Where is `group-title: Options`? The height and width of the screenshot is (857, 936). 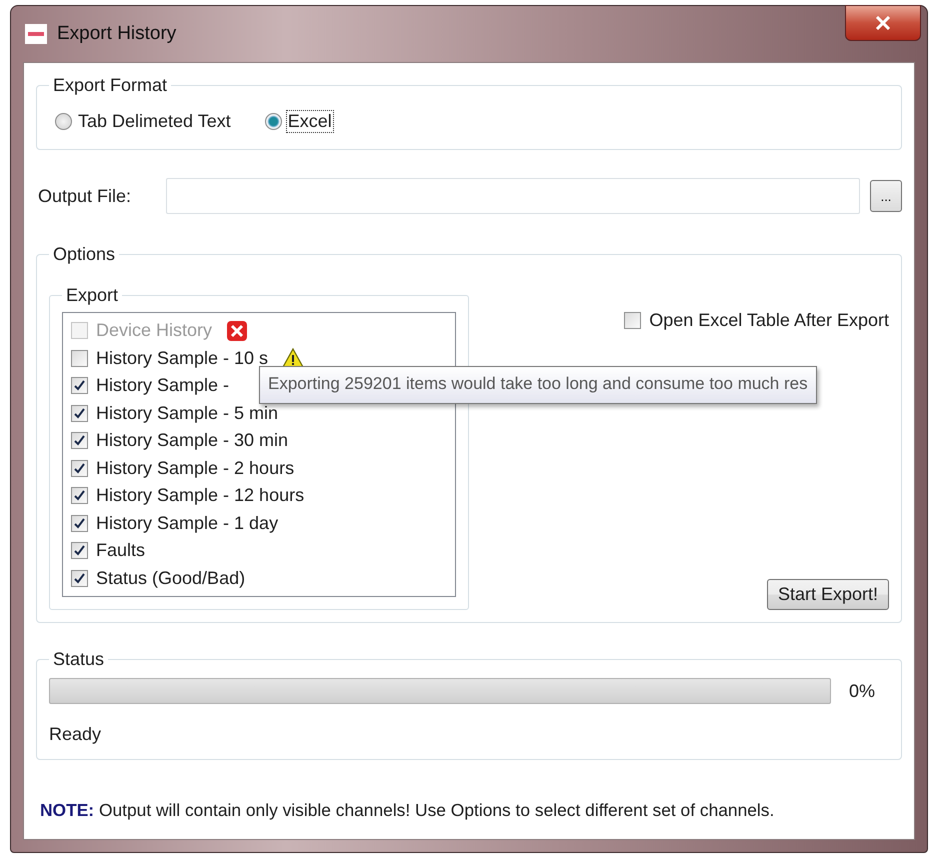
group-title: Options is located at coordinates (84, 254).